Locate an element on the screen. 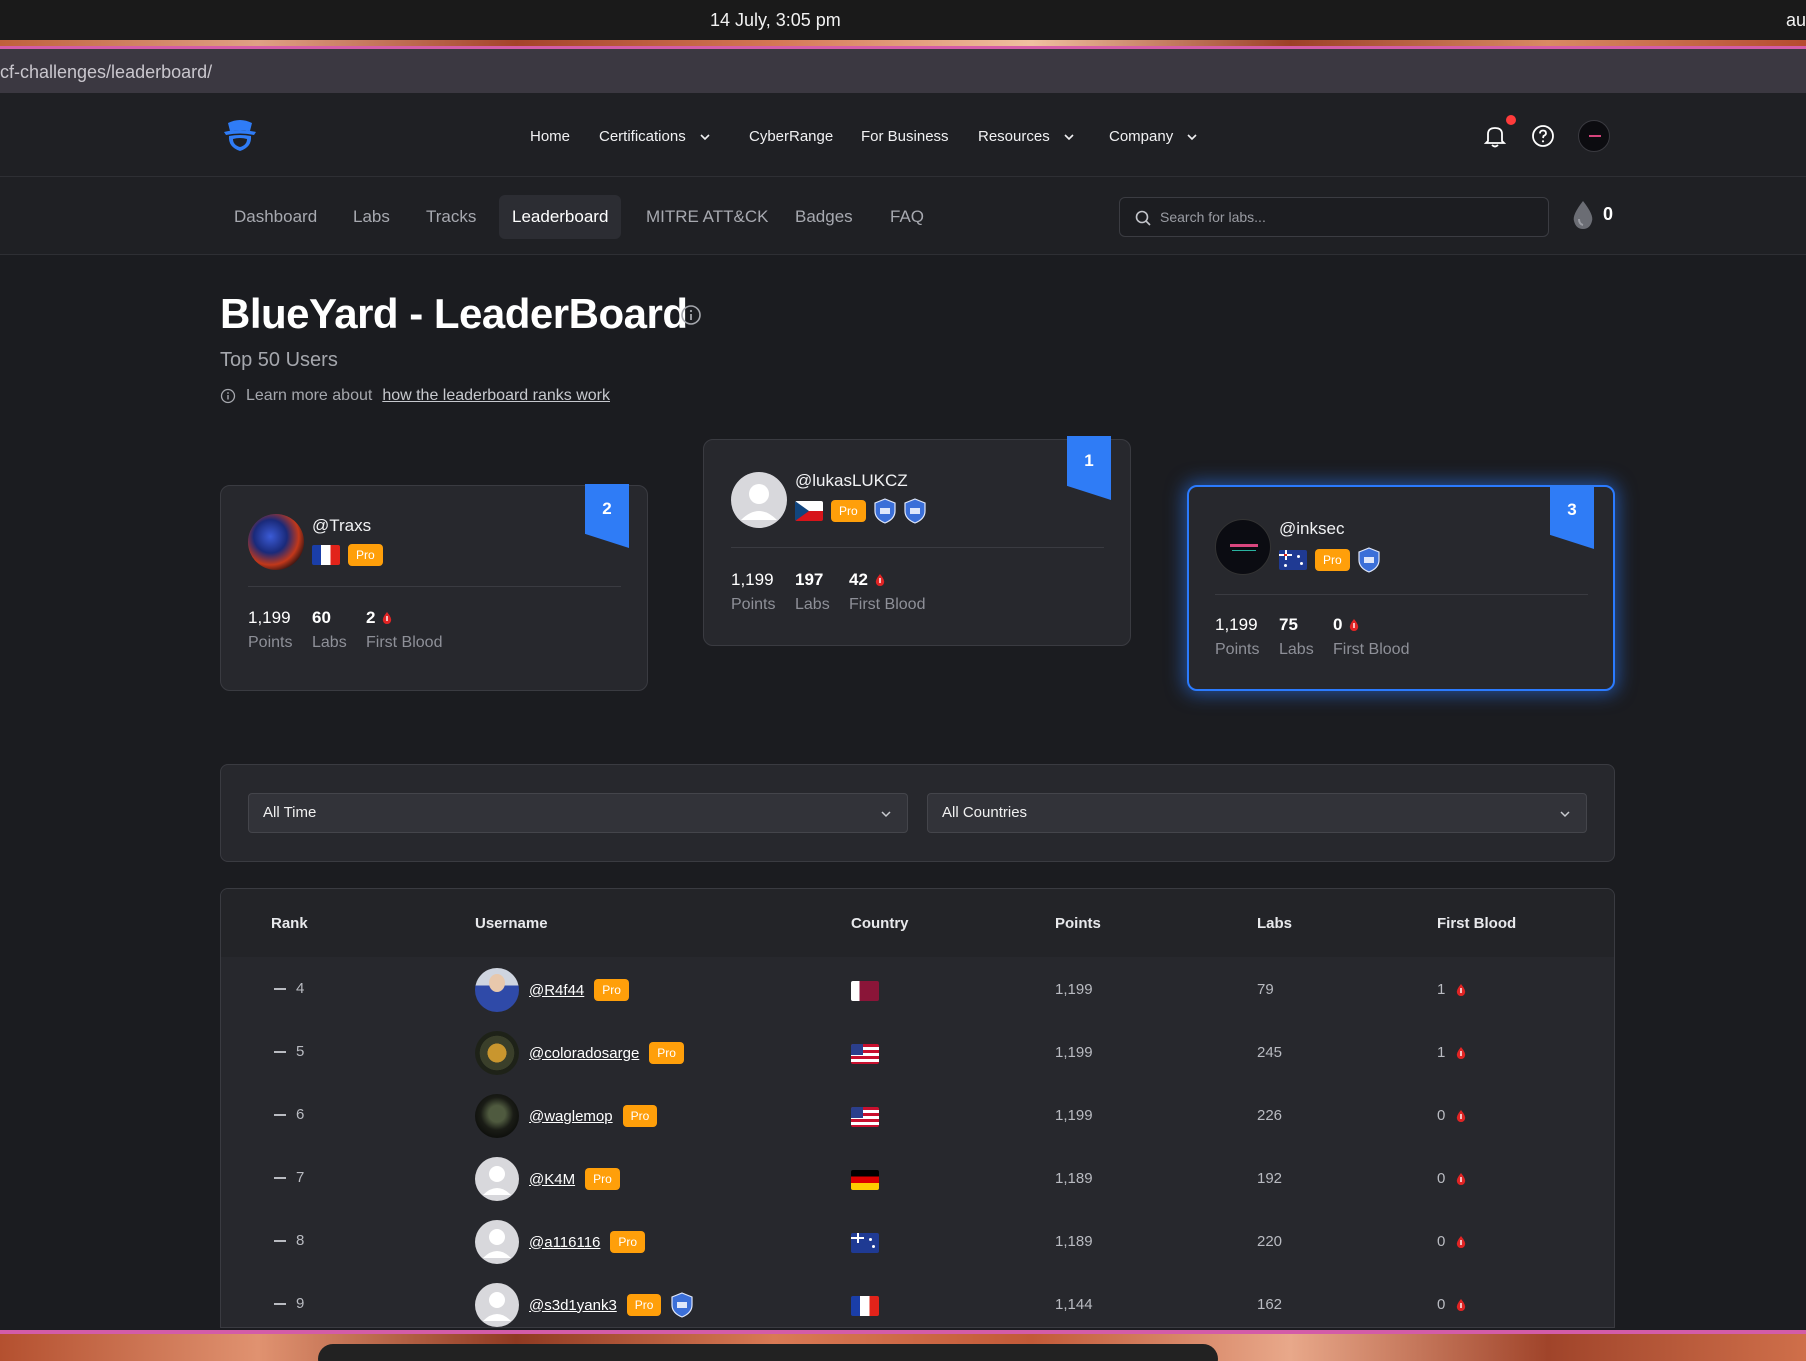  leaderboard-ranks-link: how the leaderboard ranks work is located at coordinates (496, 396).